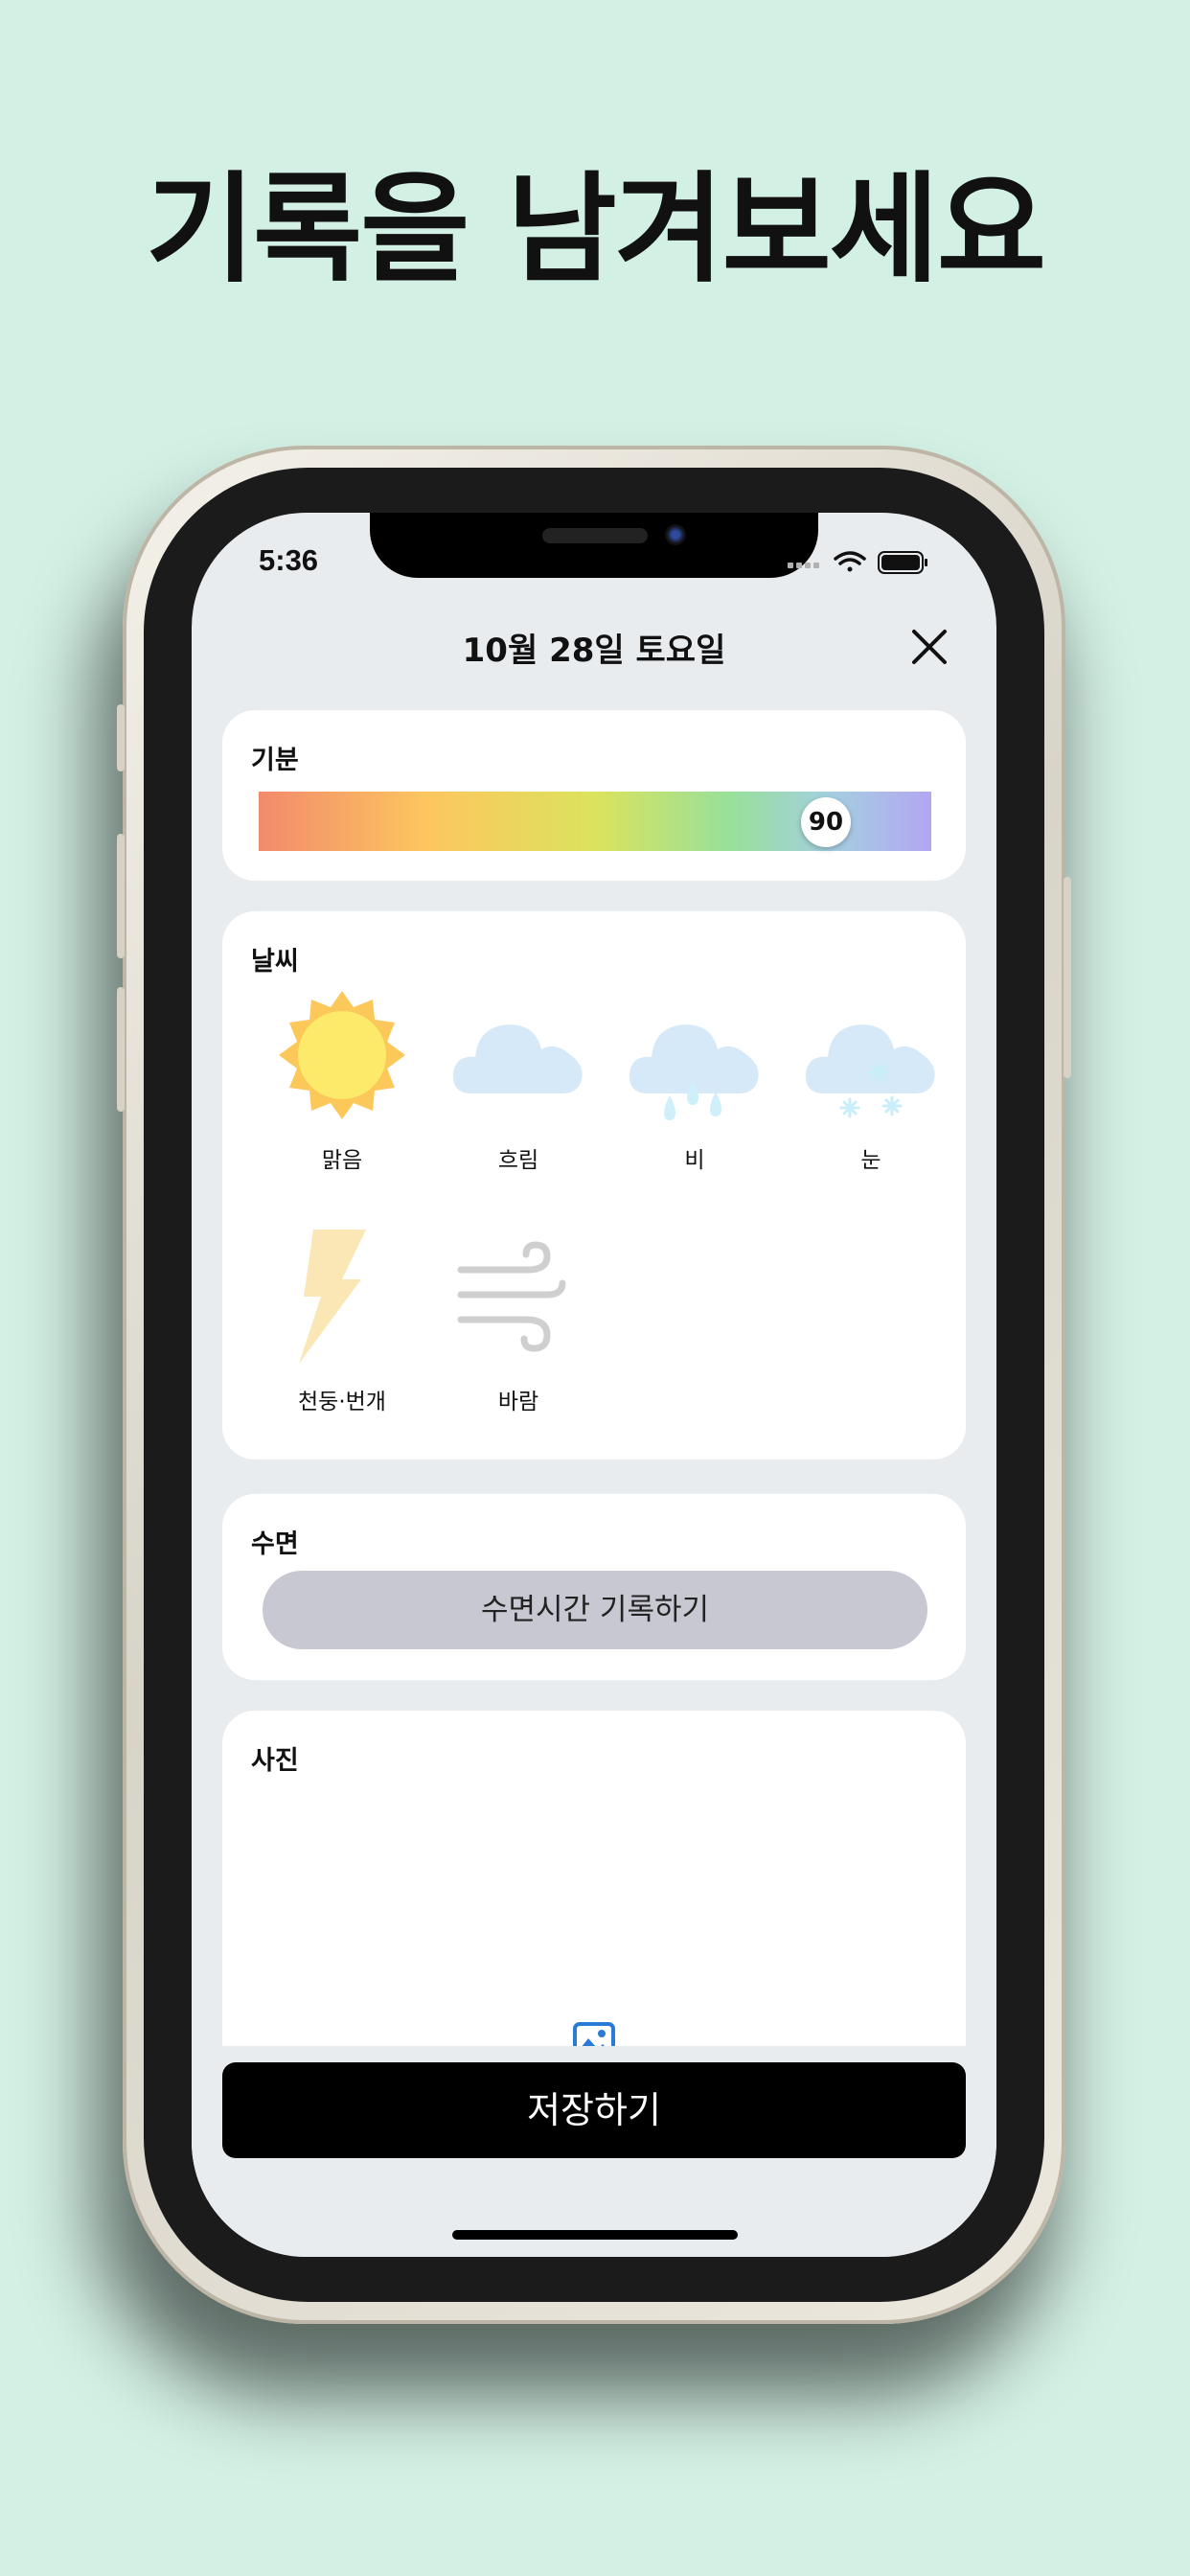  What do you see at coordinates (930, 647) in the screenshot?
I see `close-icon` at bounding box center [930, 647].